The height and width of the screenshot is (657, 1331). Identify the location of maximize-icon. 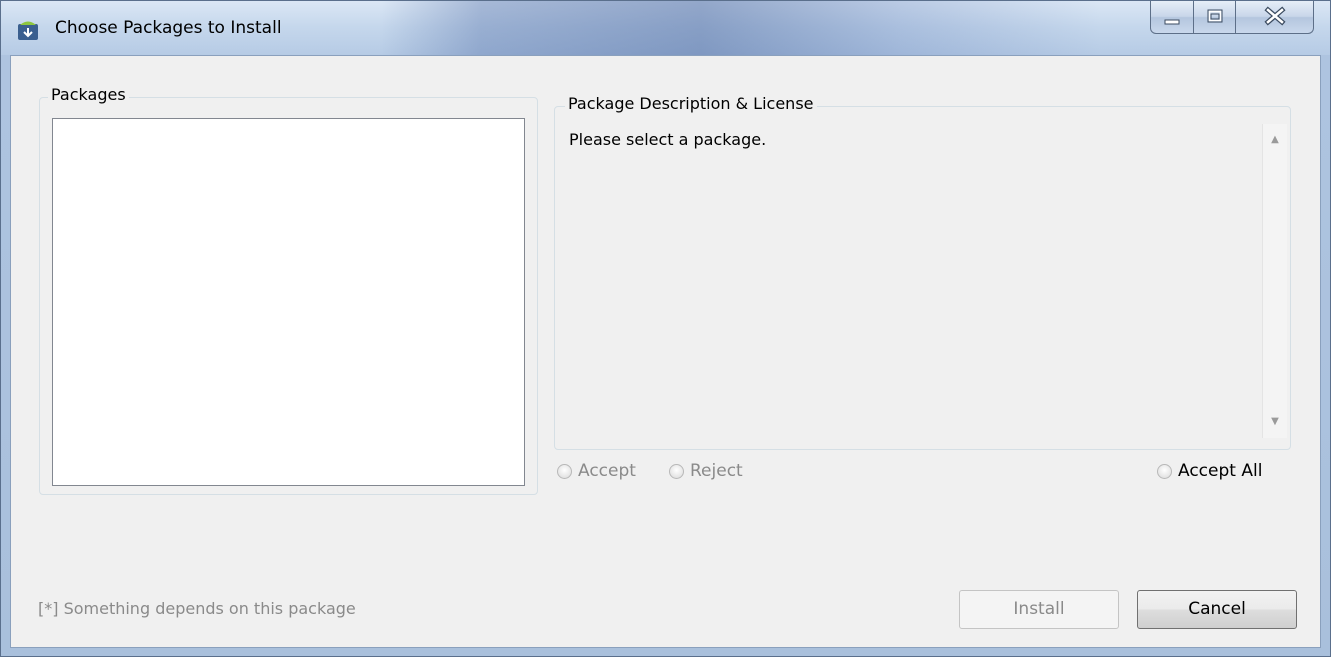
(1215, 16).